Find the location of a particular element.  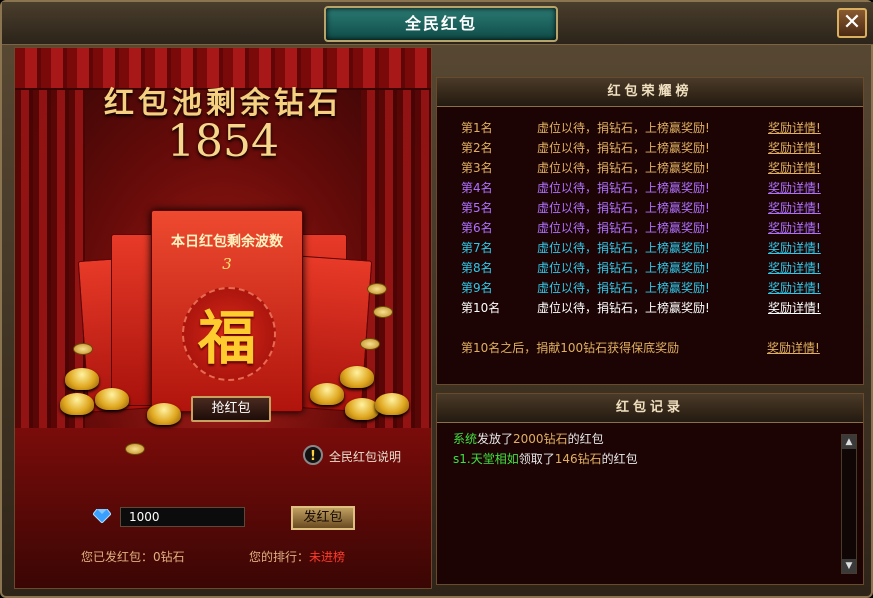

pool-amount: 1854 is located at coordinates (223, 141).